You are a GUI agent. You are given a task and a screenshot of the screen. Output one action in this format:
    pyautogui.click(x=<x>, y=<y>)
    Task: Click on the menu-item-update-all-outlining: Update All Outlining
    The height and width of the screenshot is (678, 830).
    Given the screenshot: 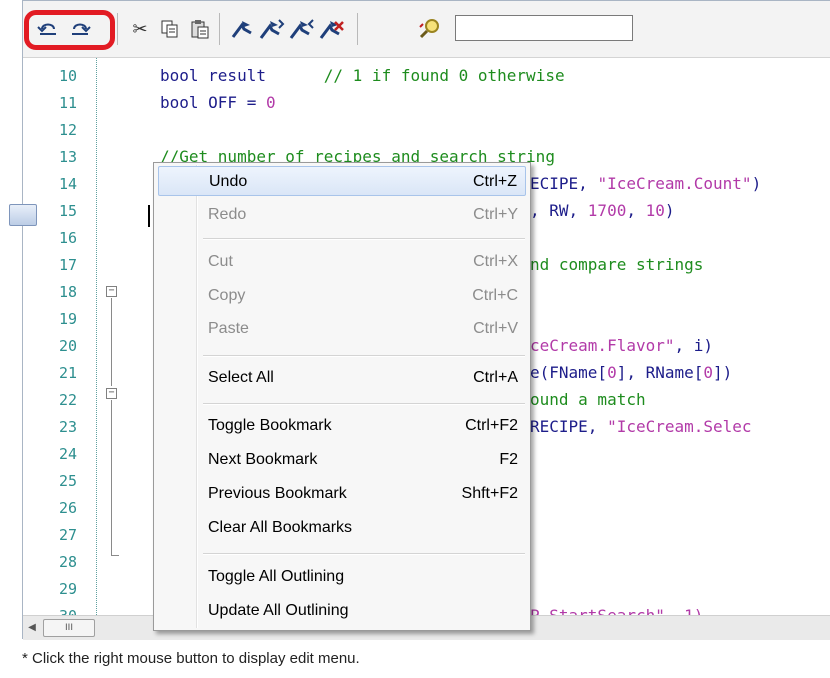 What is the action you would take?
    pyautogui.click(x=342, y=611)
    